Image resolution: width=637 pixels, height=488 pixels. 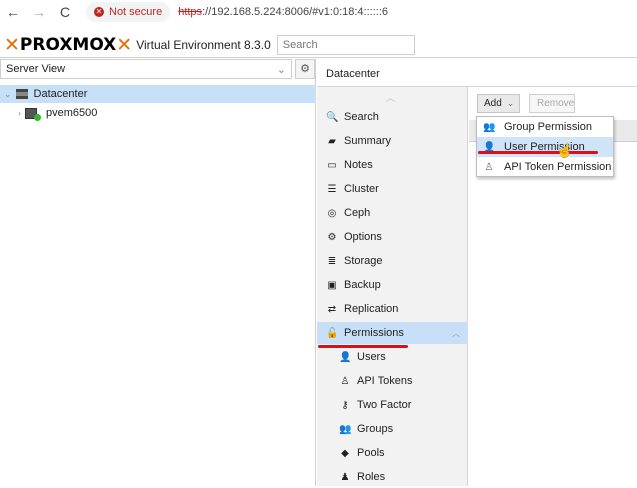 I want to click on menu-item-backup: ▣ Backup, so click(x=392, y=285).